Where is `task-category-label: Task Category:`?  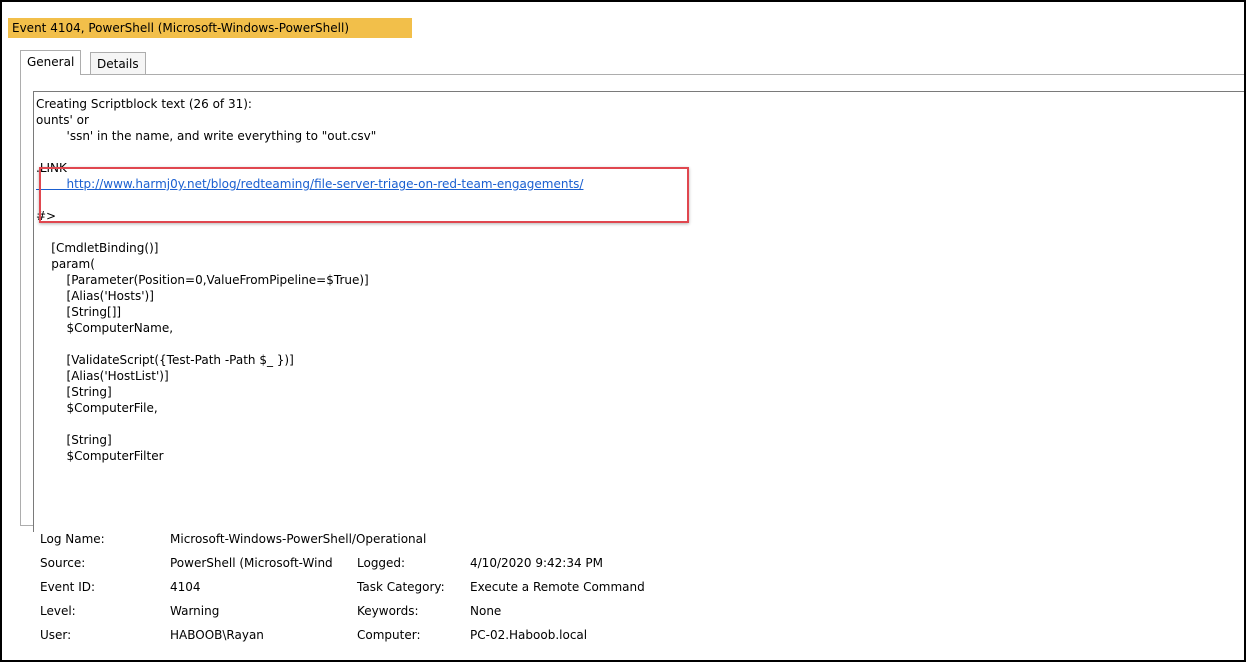
task-category-label: Task Category: is located at coordinates (401, 587).